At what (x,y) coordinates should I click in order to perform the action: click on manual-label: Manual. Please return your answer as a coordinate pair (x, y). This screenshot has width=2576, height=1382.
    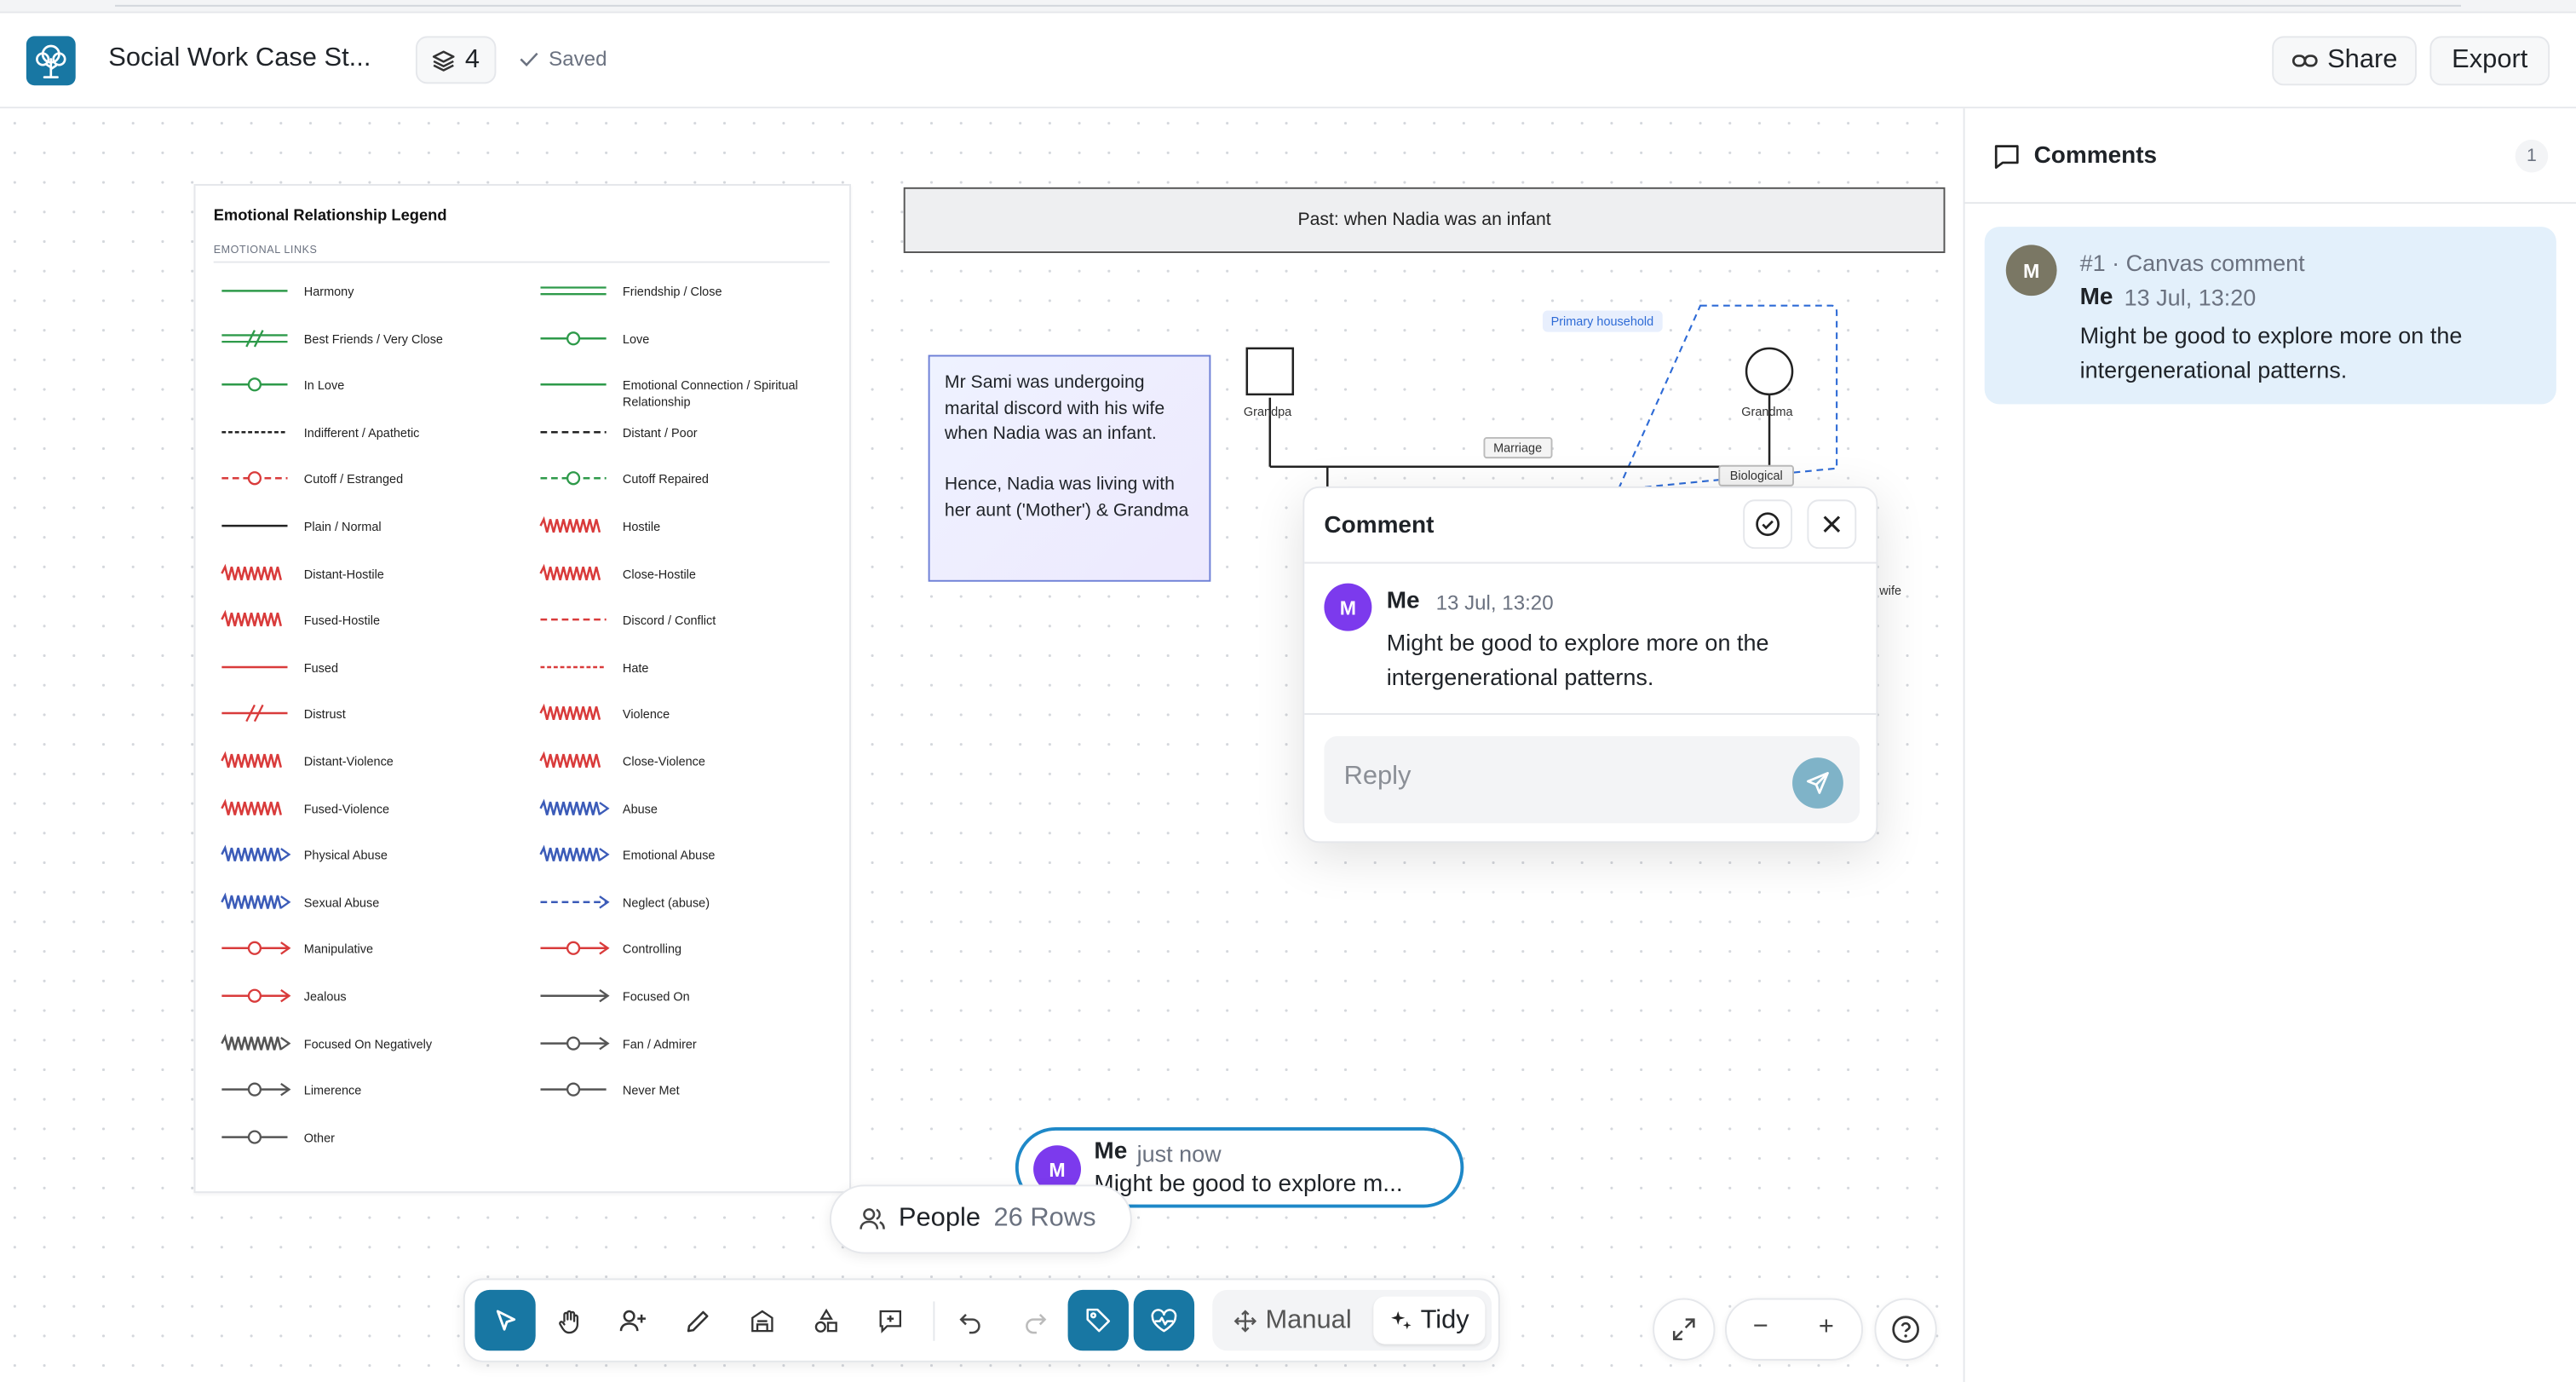
    Looking at the image, I should click on (1309, 1319).